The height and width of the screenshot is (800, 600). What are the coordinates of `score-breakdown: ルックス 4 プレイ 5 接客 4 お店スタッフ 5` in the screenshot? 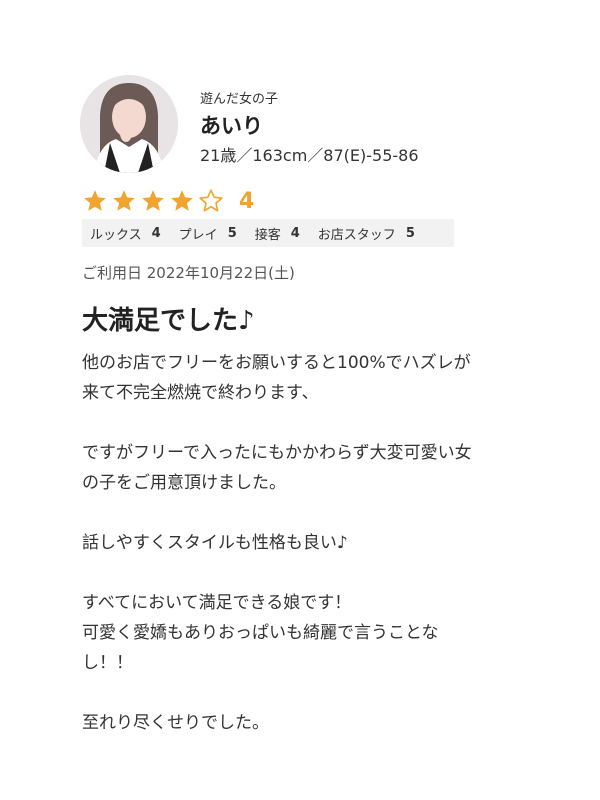 It's located at (268, 233).